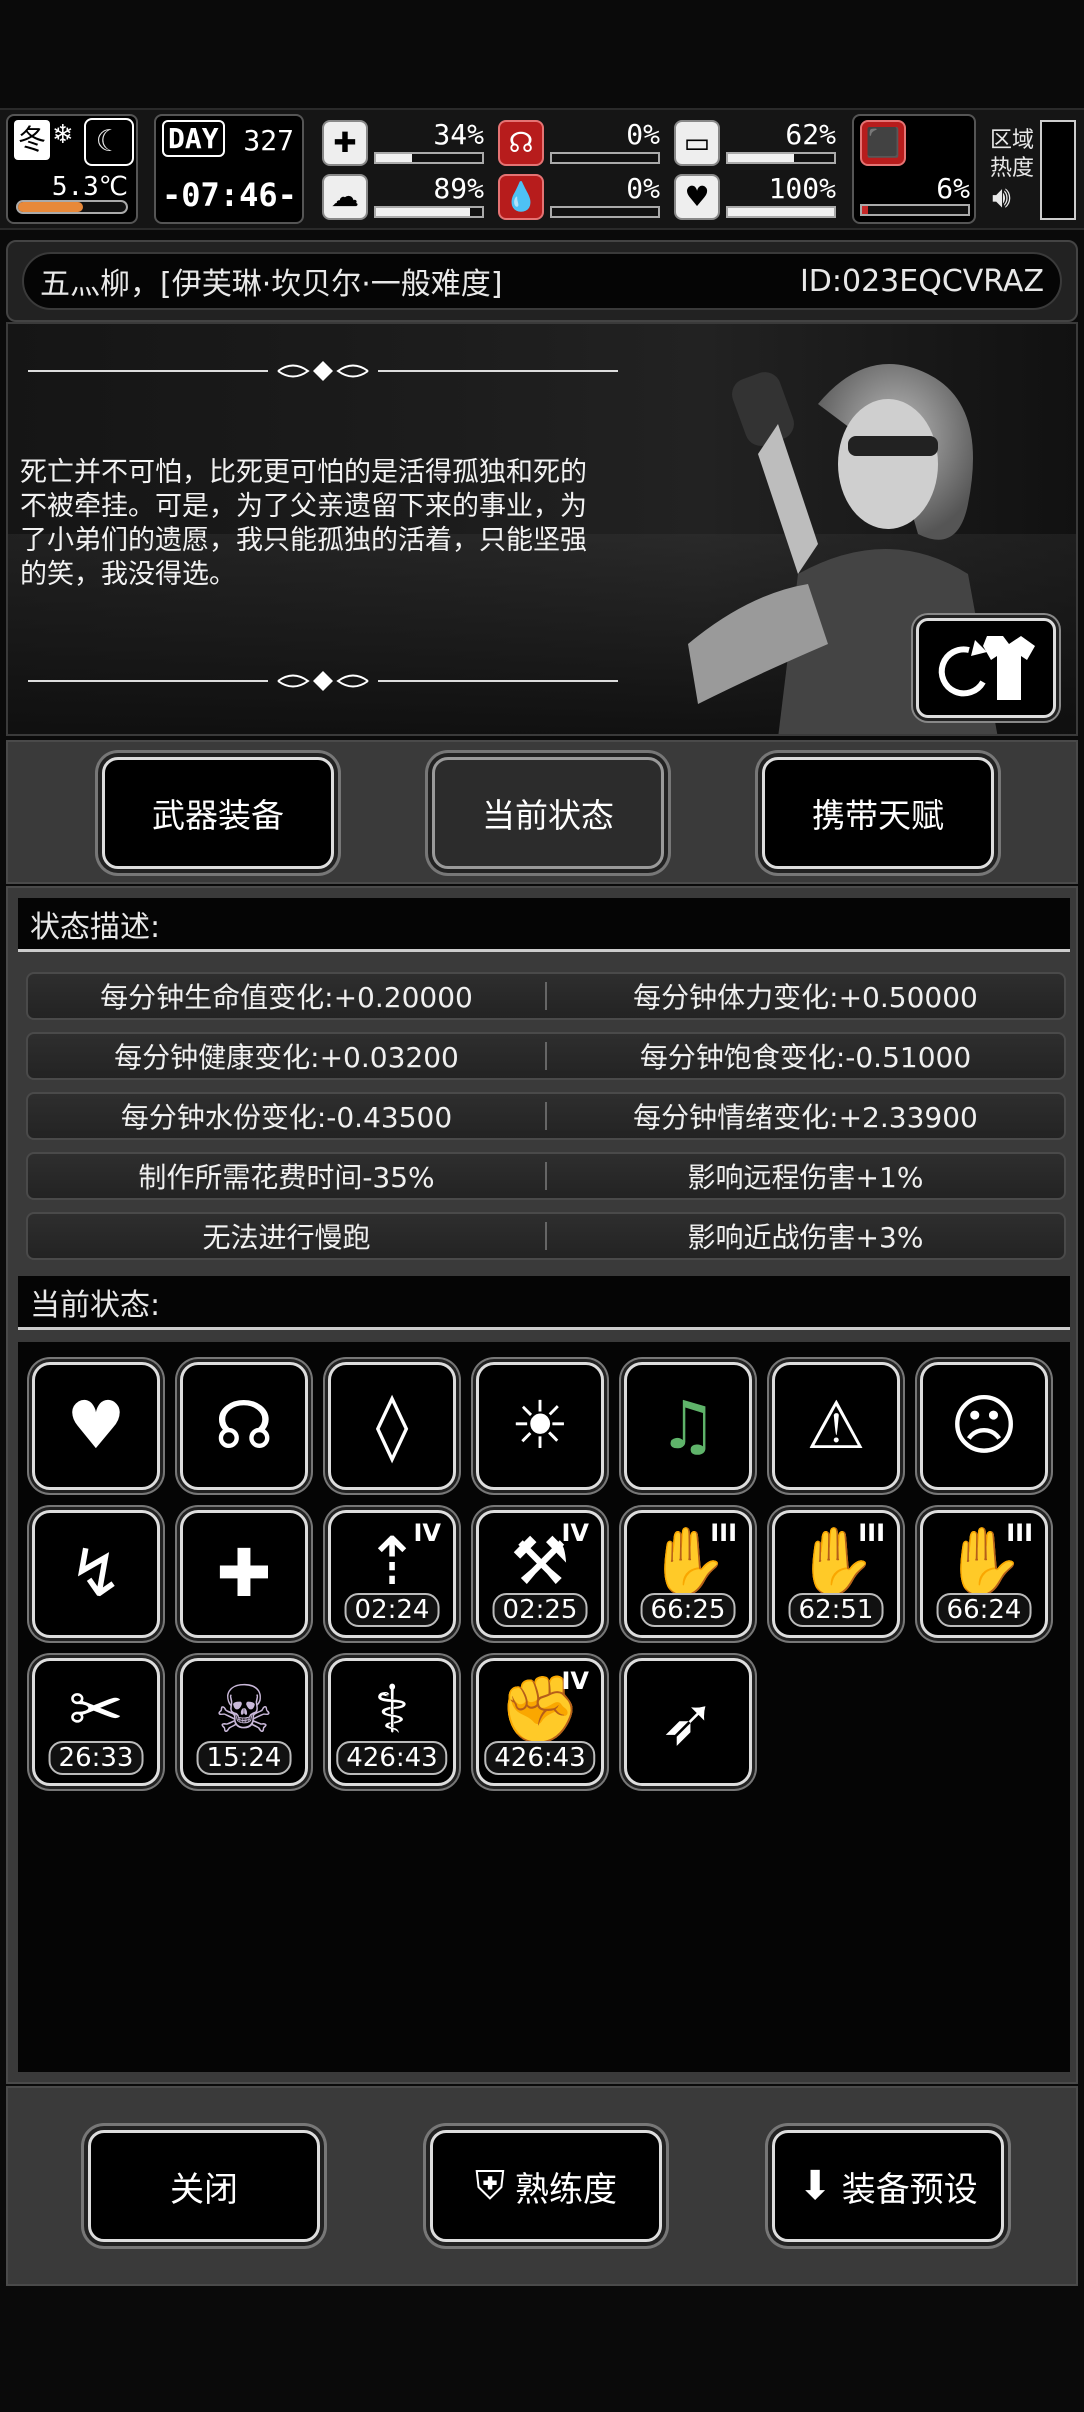  Describe the element at coordinates (1058, 170) in the screenshot. I see `area-heat-meter` at that location.